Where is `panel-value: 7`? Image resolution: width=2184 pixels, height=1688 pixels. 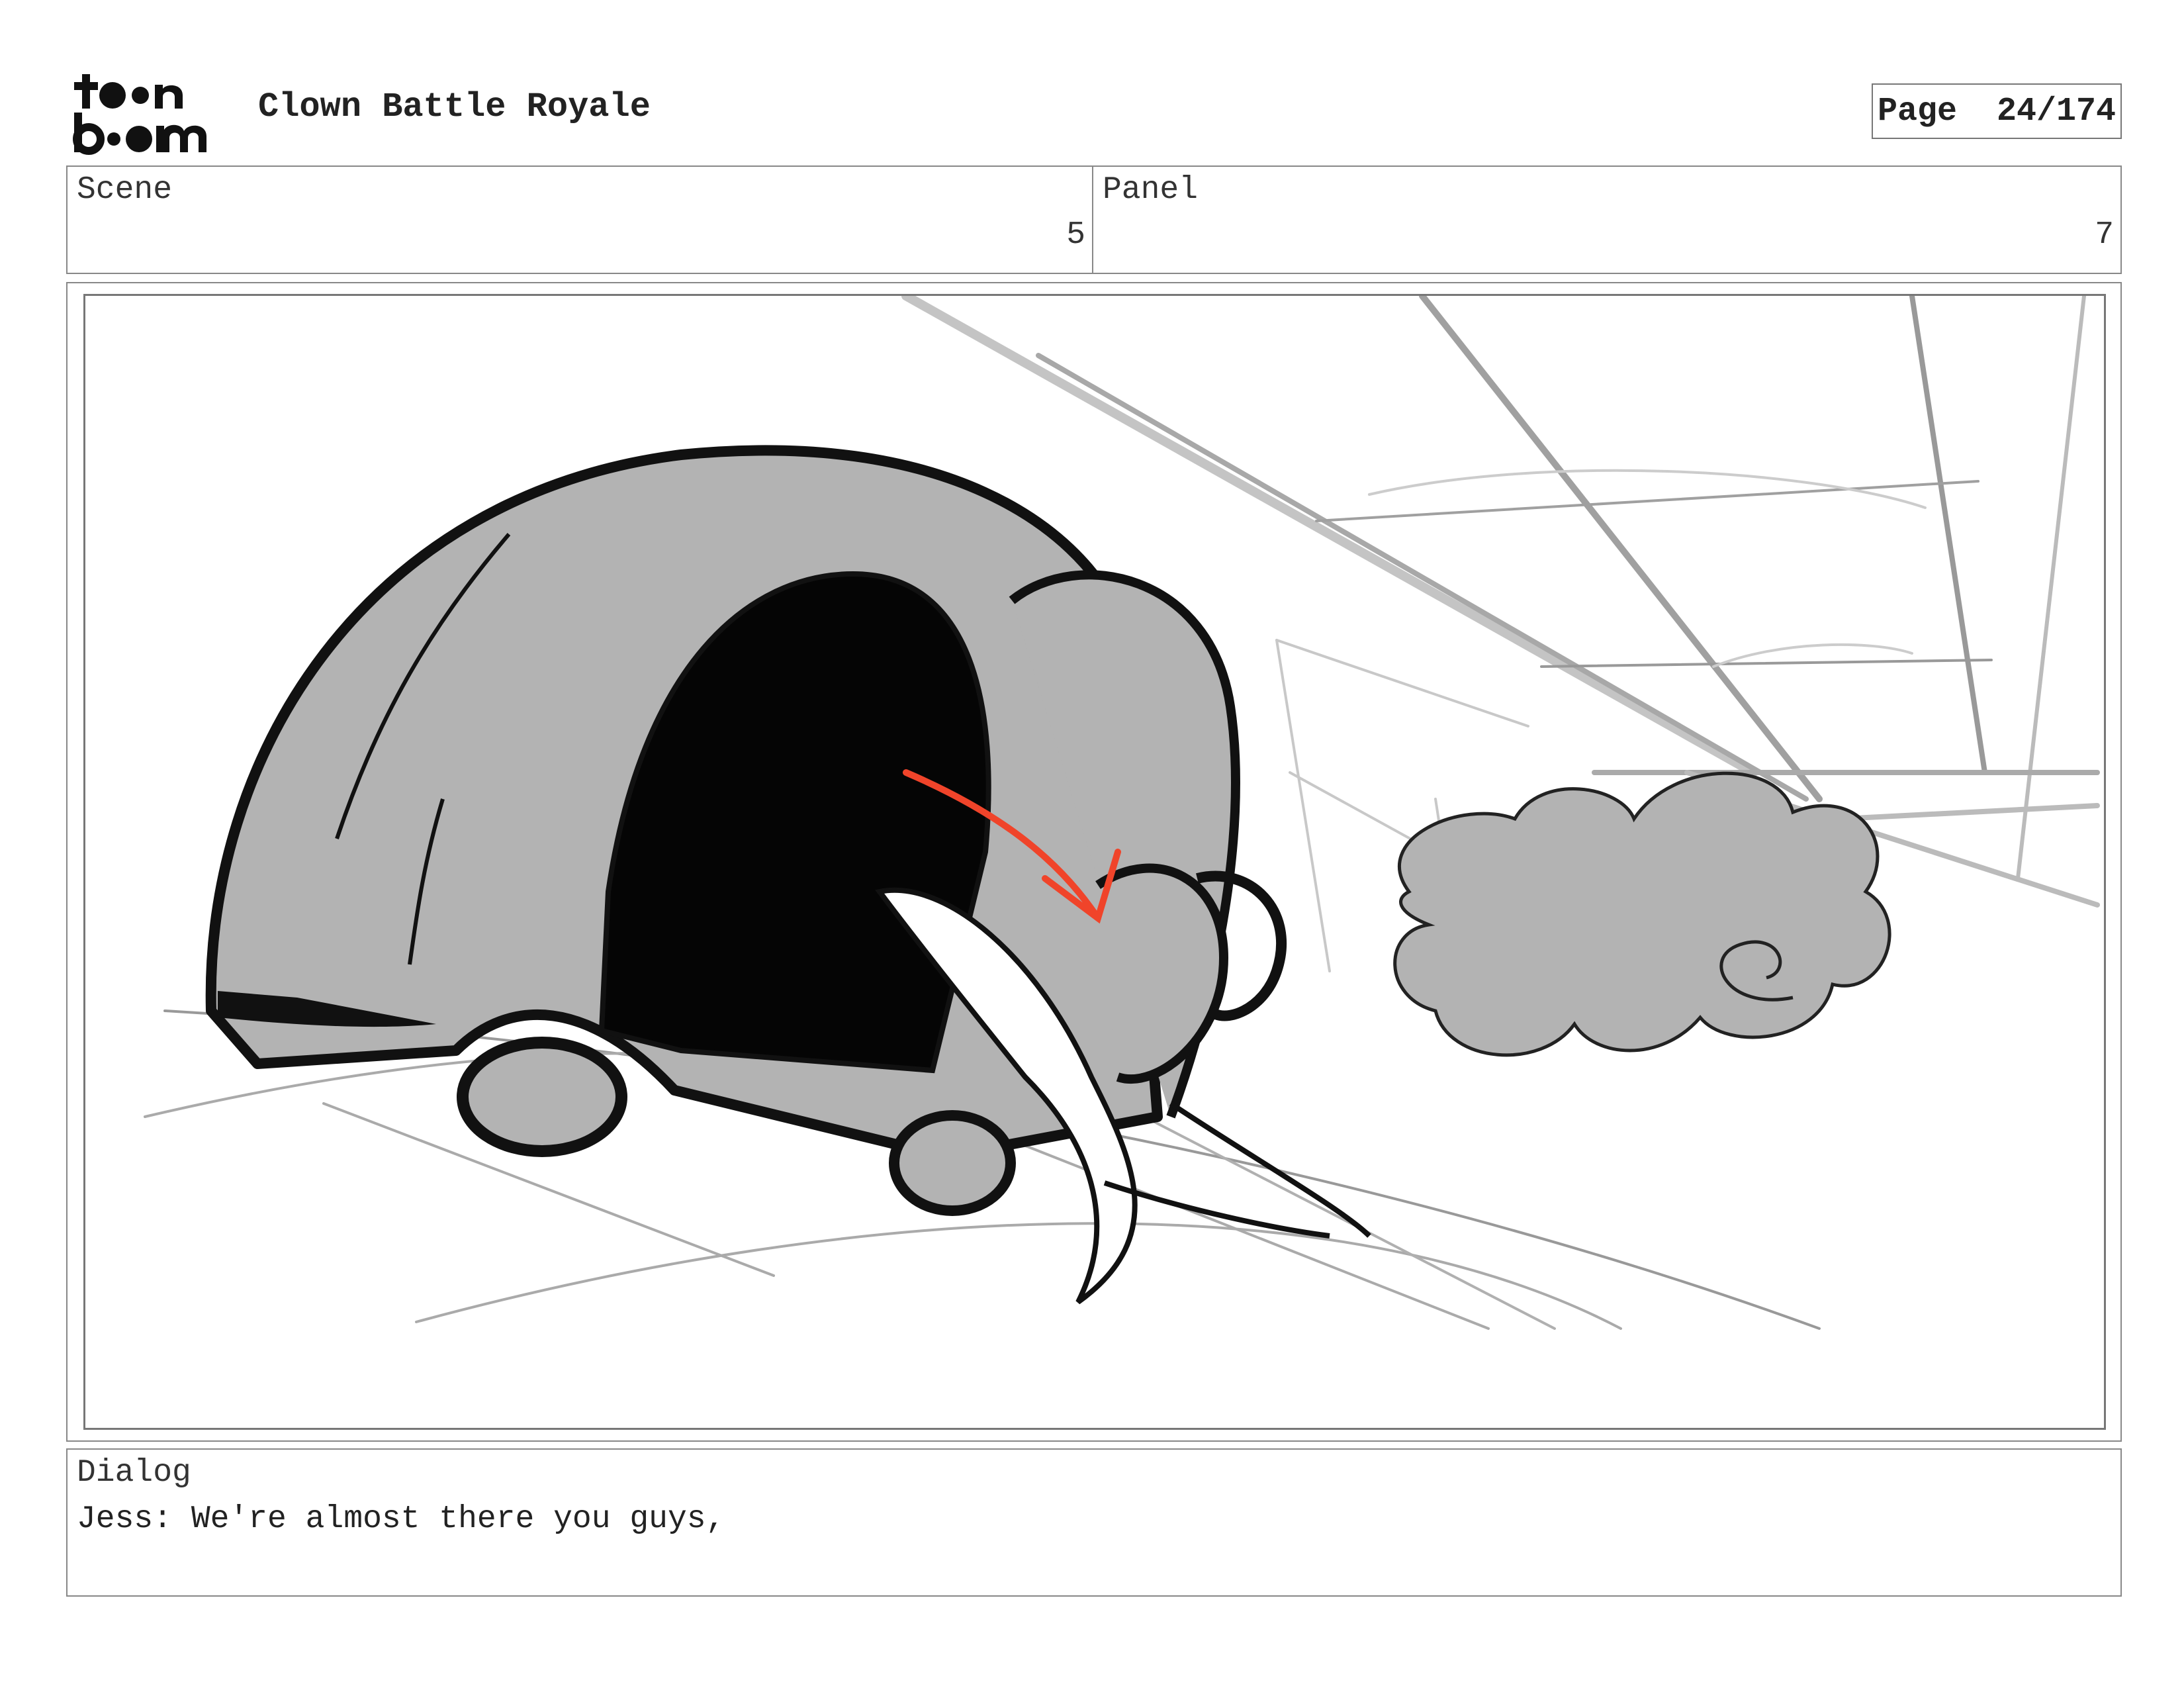 panel-value: 7 is located at coordinates (2104, 235).